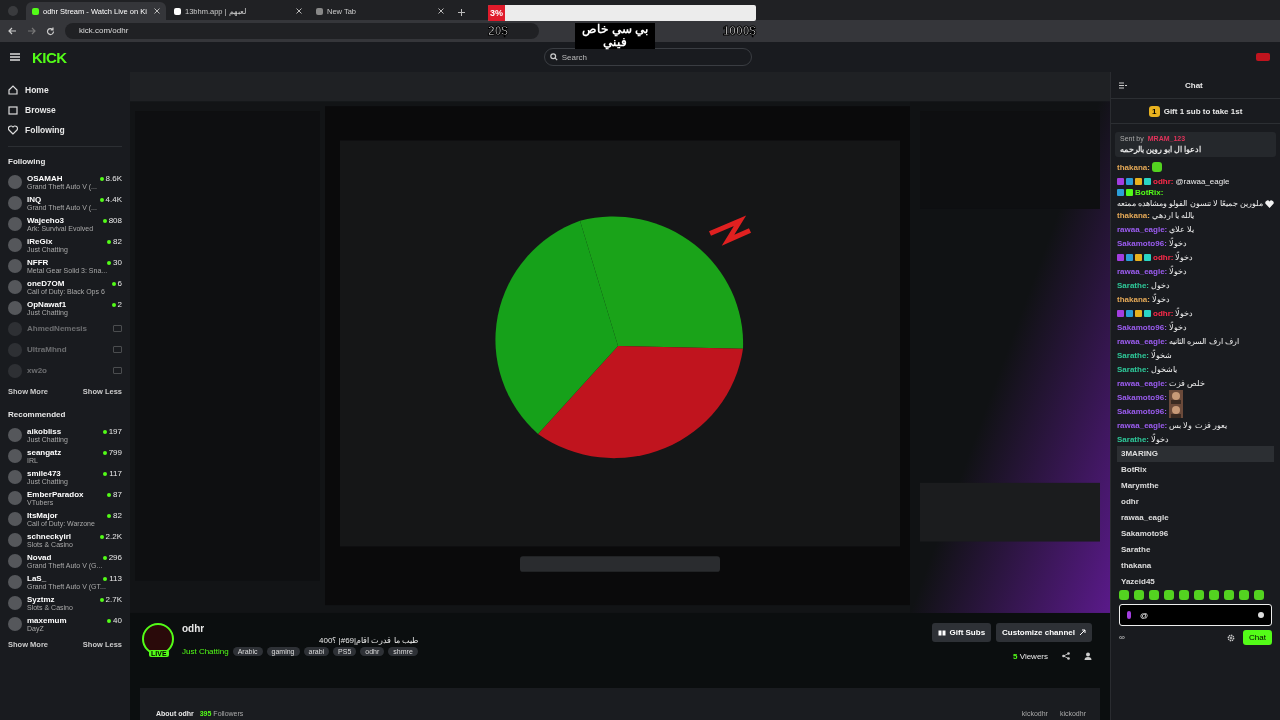 The width and height of the screenshot is (1280, 720). What do you see at coordinates (50, 31) in the screenshot?
I see `reload-icon` at bounding box center [50, 31].